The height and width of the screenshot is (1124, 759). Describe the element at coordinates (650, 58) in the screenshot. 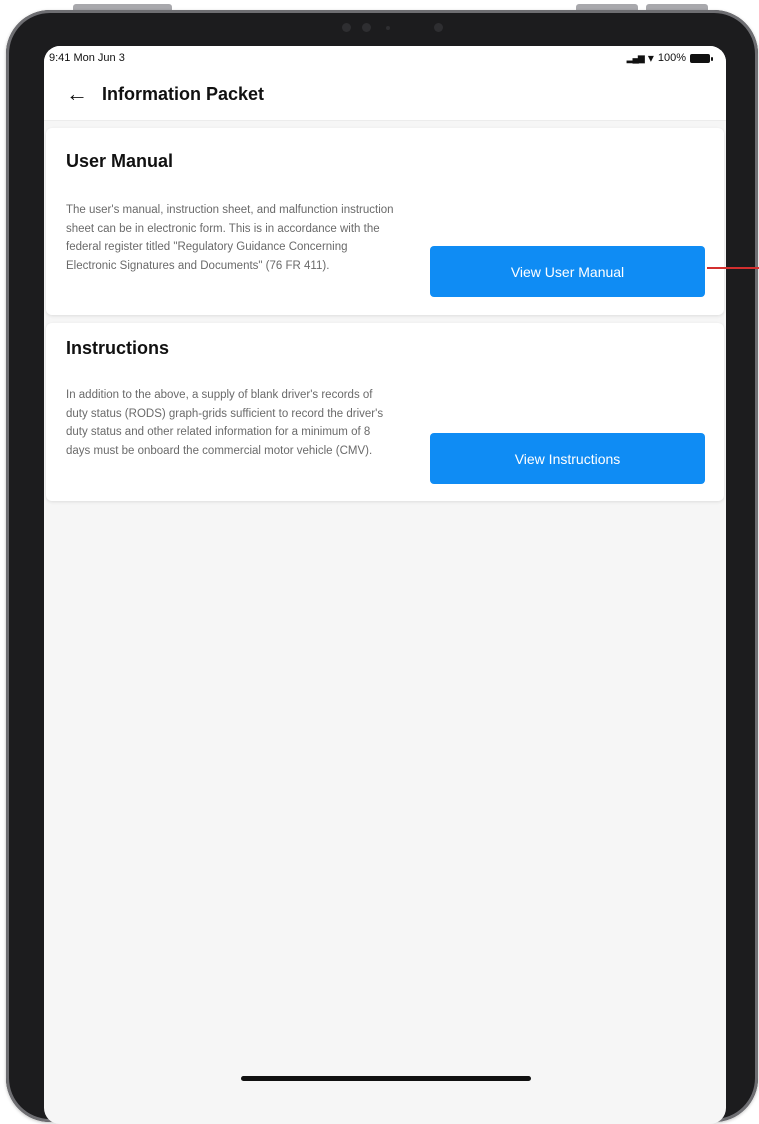

I see `wifi-icon: ▾` at that location.